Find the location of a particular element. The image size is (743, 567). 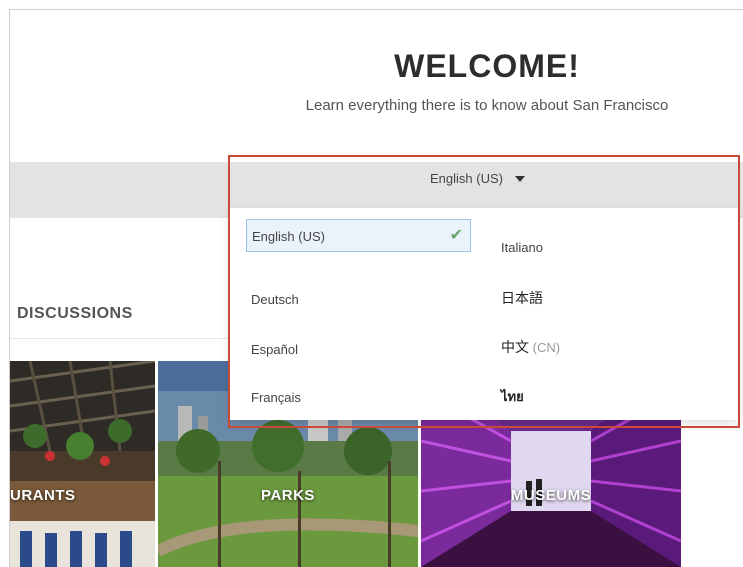

language-option-francais: Français is located at coordinates (276, 397).